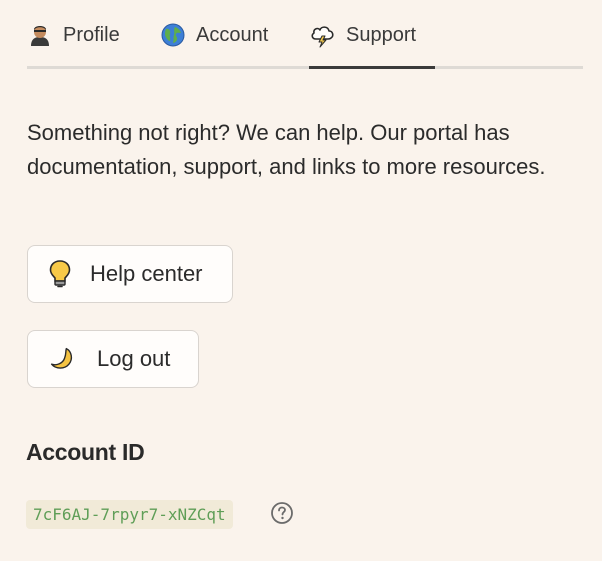  Describe the element at coordinates (62, 359) in the screenshot. I see `crescent-moon-icon` at that location.